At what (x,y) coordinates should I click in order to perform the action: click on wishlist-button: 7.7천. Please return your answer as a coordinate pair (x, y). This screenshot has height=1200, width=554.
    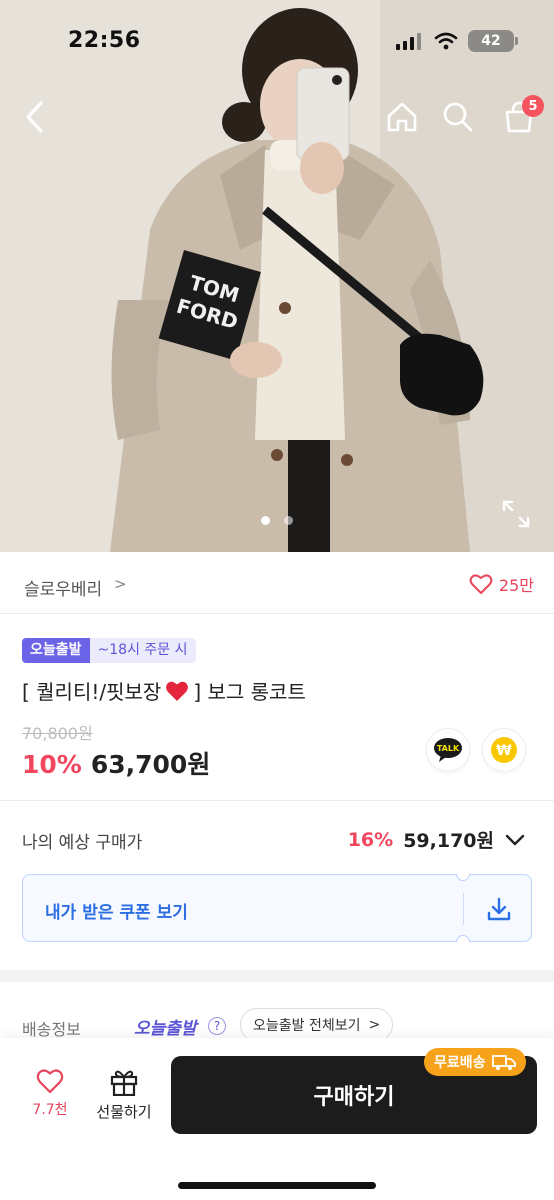
    Looking at the image, I should click on (50, 1093).